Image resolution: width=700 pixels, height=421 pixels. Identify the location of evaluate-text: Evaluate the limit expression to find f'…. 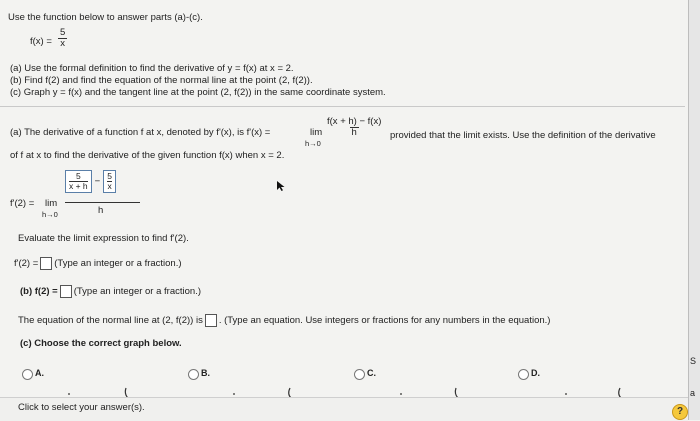
(103, 238).